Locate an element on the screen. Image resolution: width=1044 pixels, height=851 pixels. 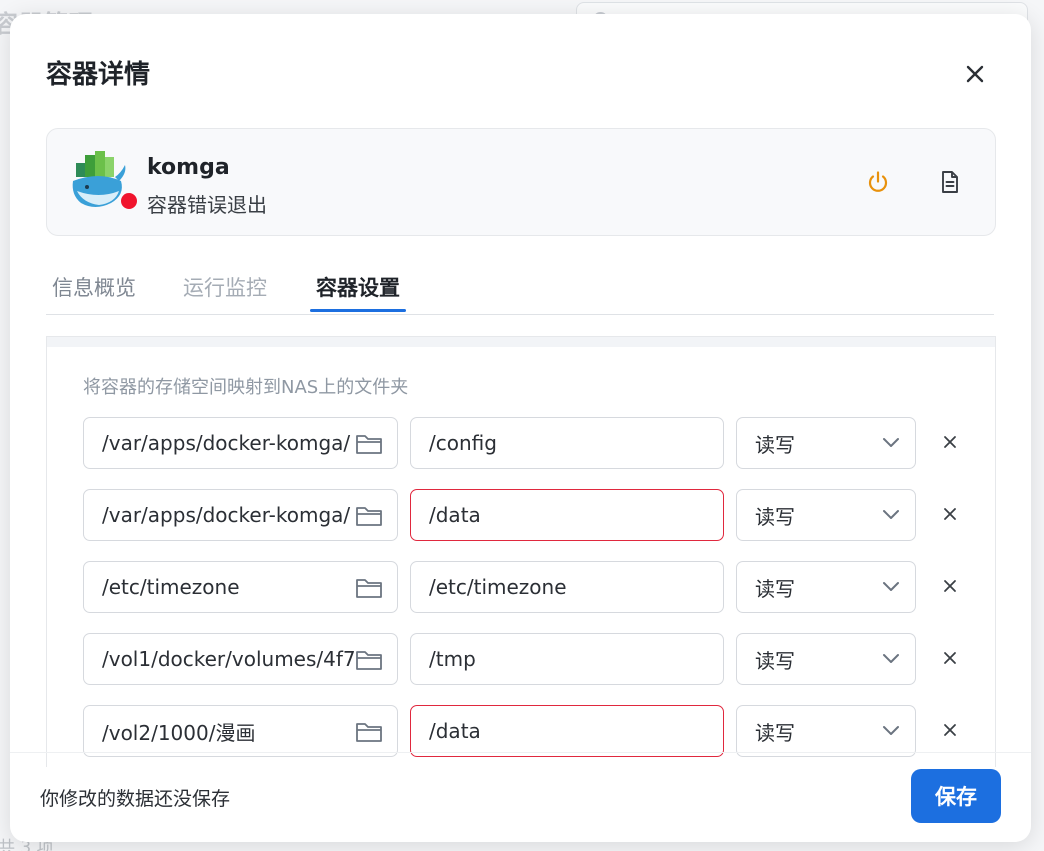
container-name: komga is located at coordinates (188, 167).